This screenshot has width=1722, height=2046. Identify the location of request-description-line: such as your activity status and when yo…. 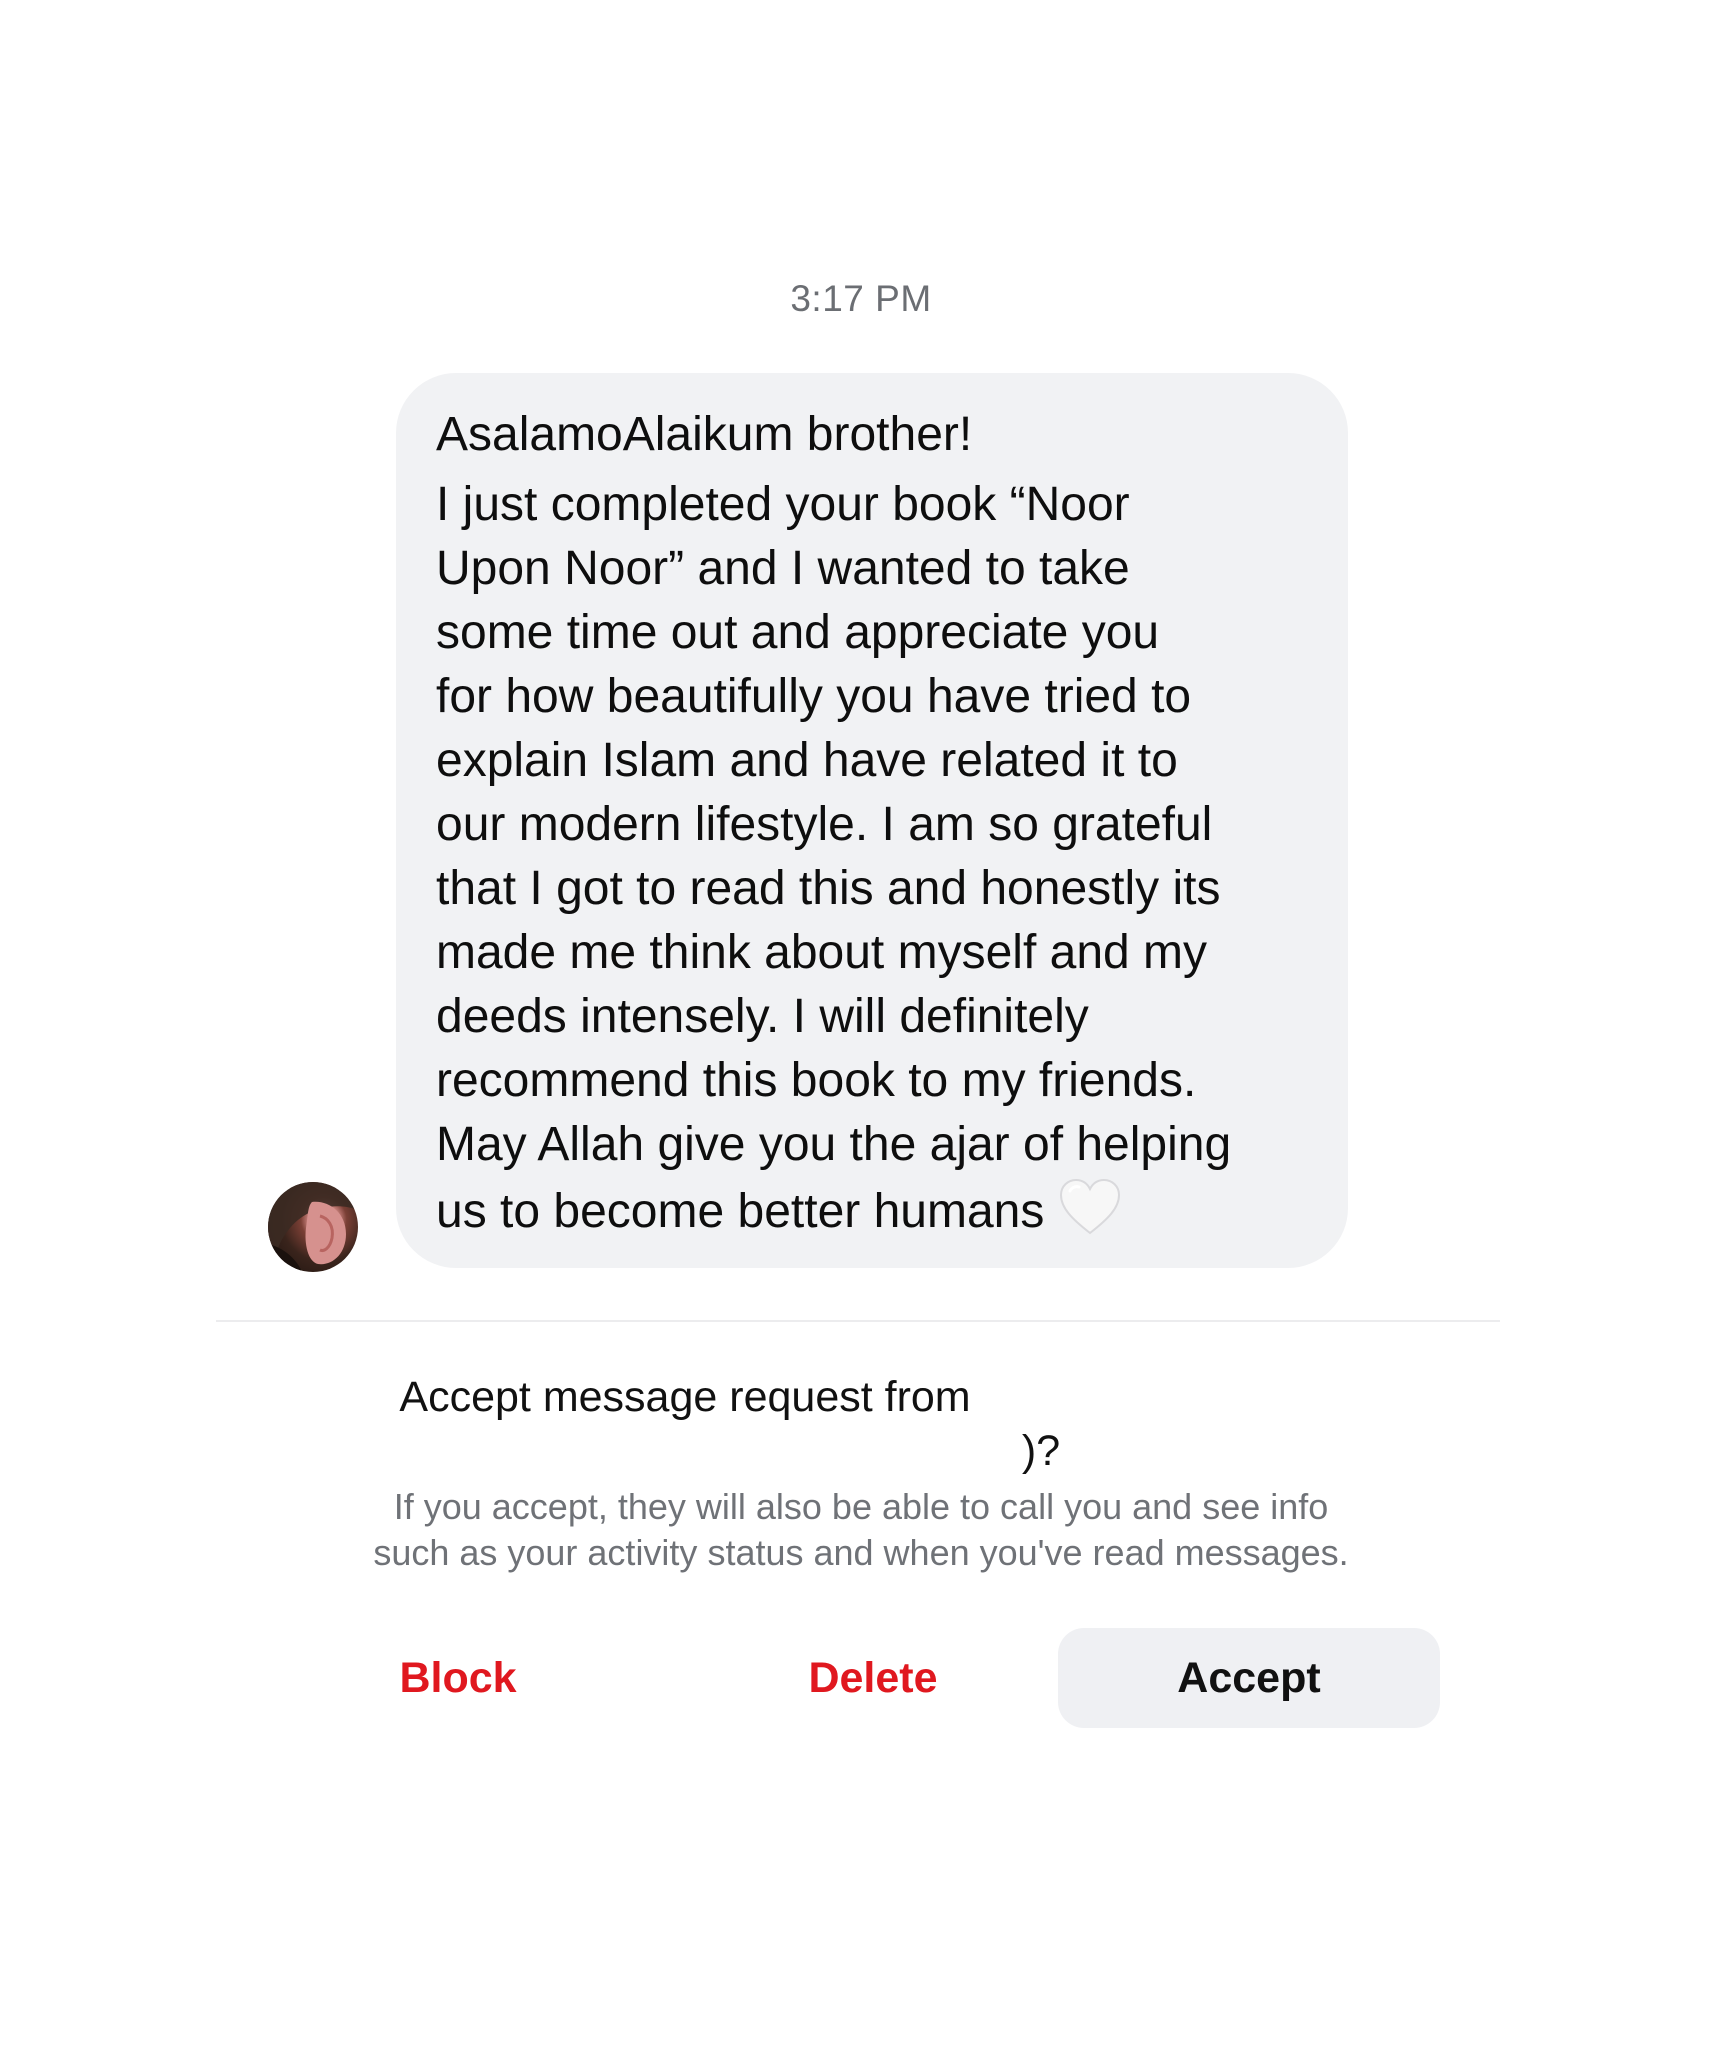
(861, 1552).